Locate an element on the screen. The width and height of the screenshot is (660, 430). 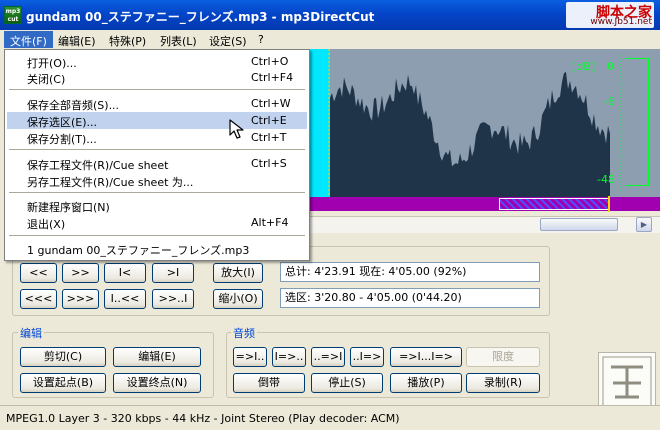
scrollbar-thumb is located at coordinates (579, 224).